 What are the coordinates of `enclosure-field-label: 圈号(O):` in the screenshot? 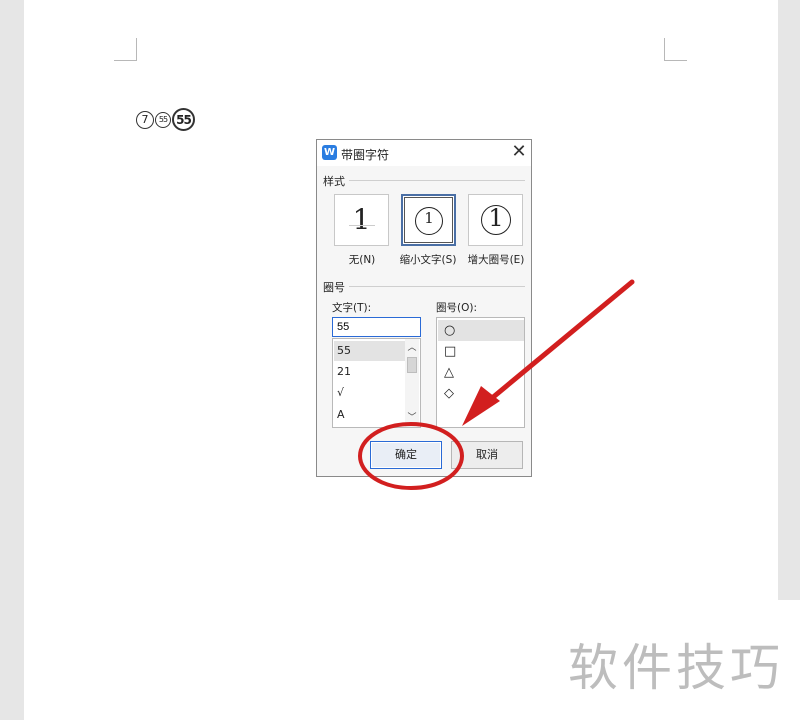 It's located at (456, 308).